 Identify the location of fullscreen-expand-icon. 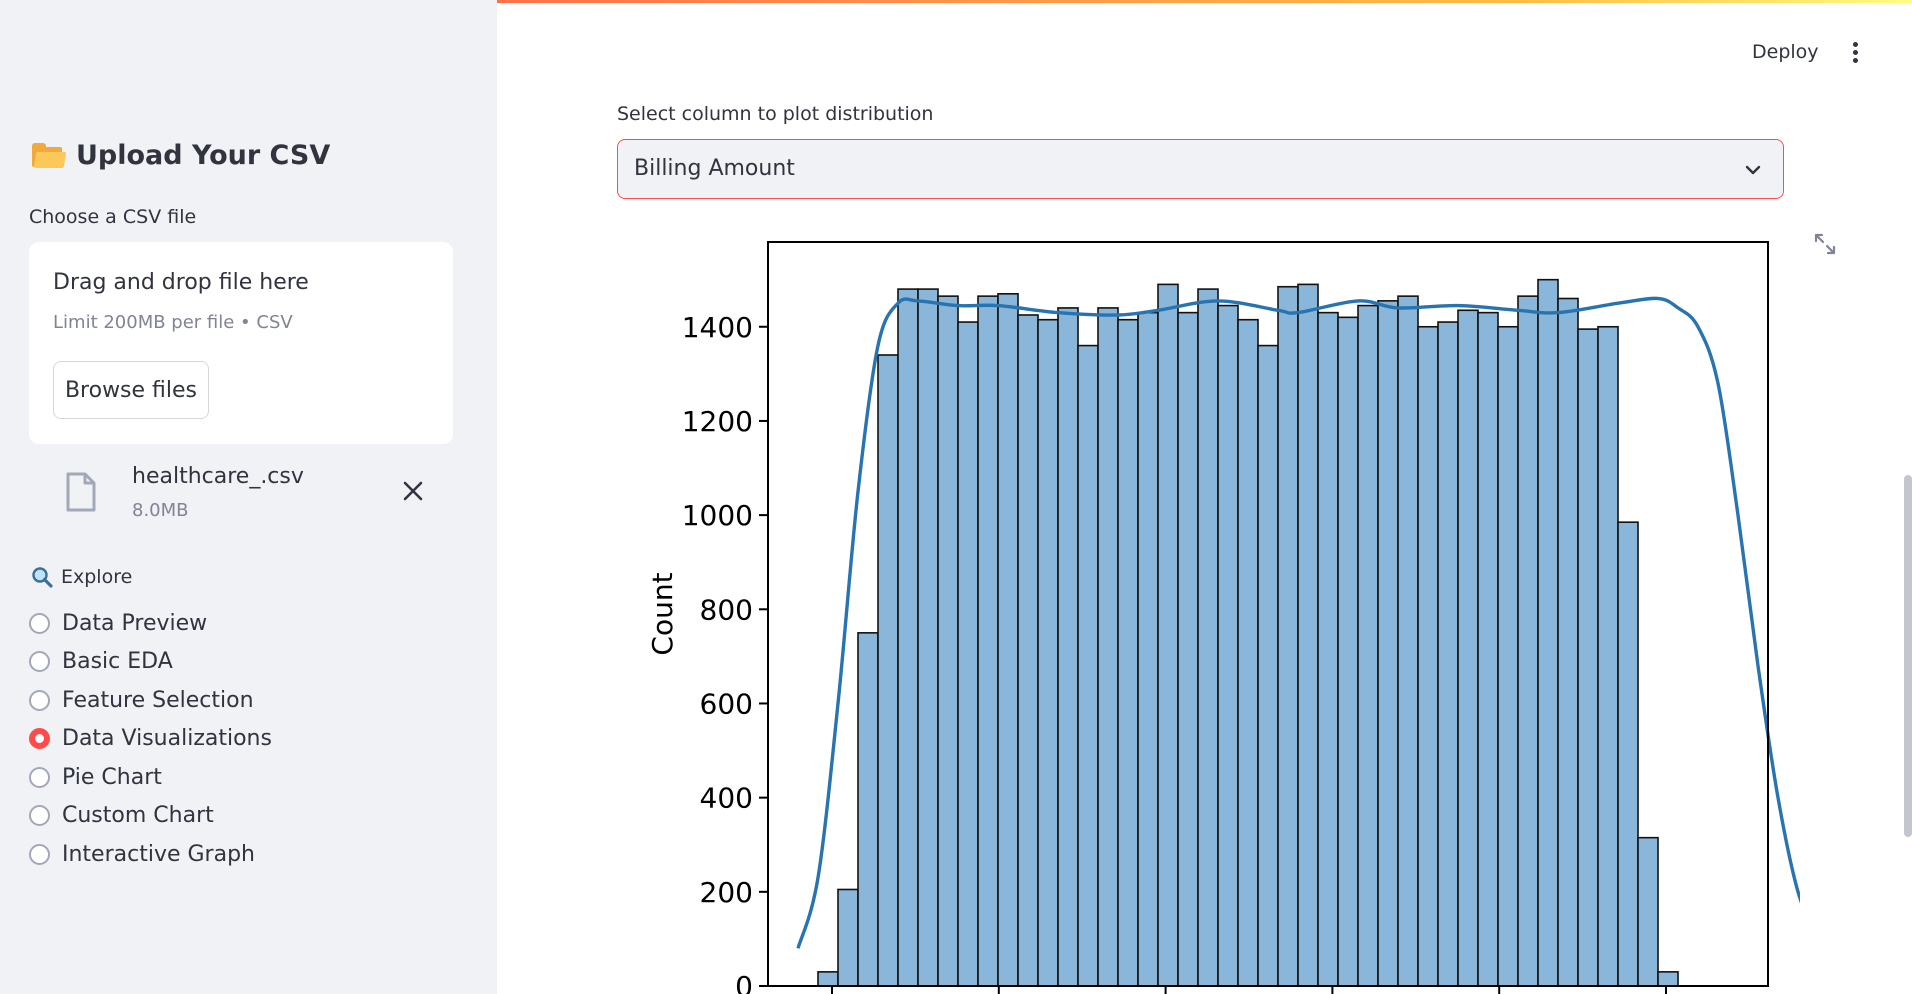
(1825, 244).